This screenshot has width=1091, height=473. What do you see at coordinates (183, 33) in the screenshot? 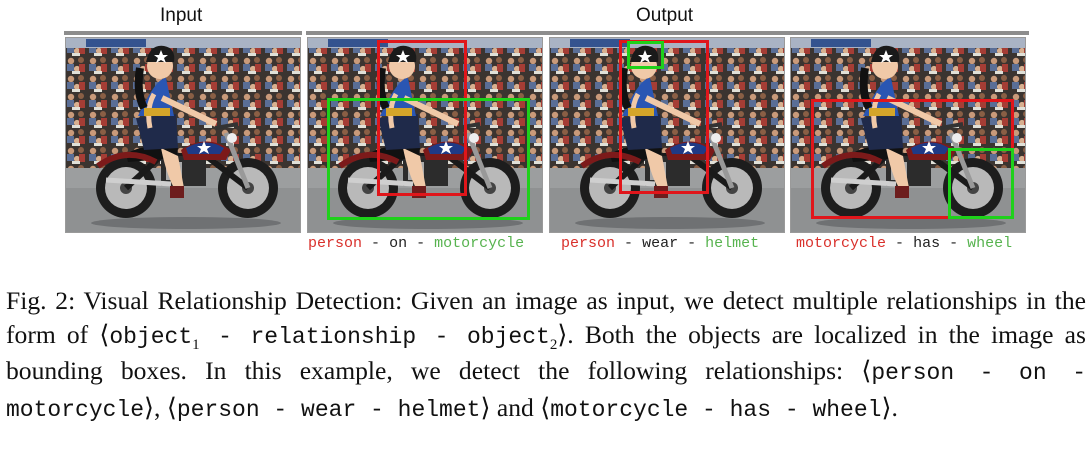
I see `input-rule` at bounding box center [183, 33].